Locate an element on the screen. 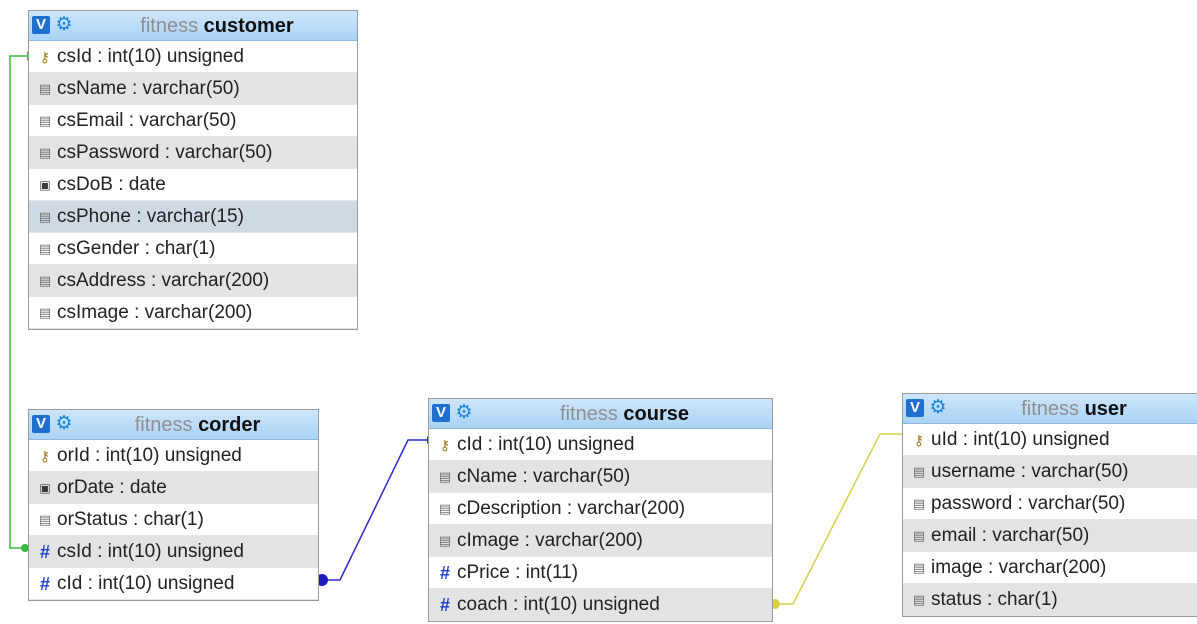  column-row: # cId : int(10) unsigned is located at coordinates (173, 584).